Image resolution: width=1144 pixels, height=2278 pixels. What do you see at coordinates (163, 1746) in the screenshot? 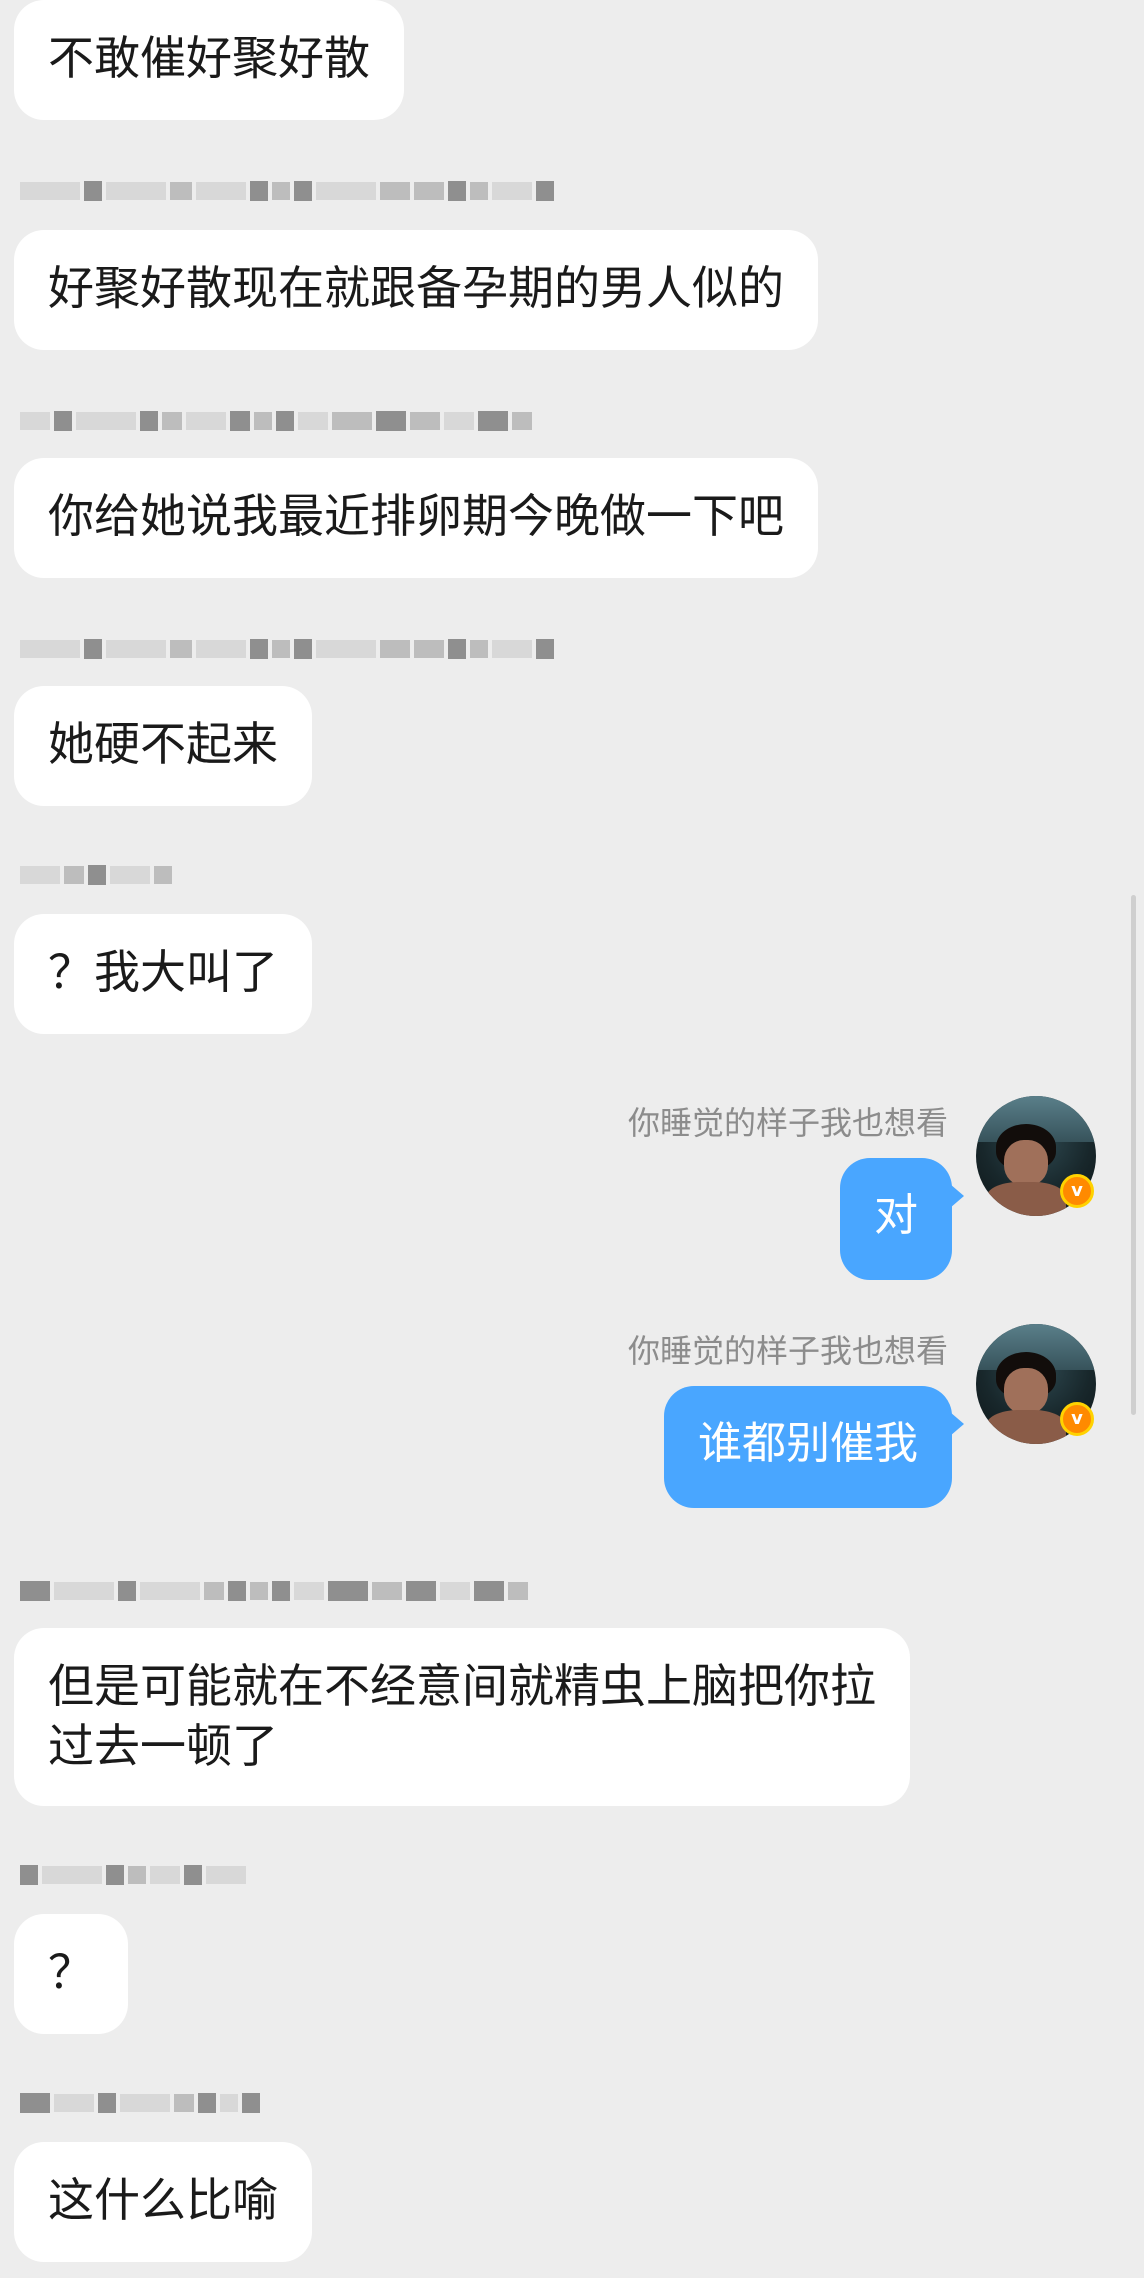
I see `message-text-line: 过去一顿了` at bounding box center [163, 1746].